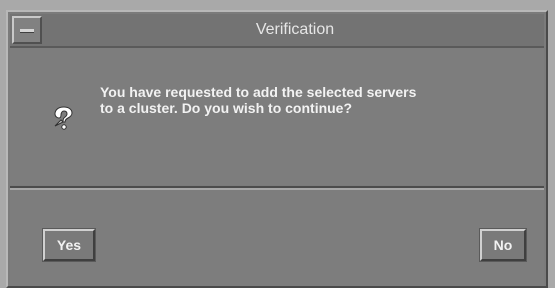 The image size is (555, 288). What do you see at coordinates (63, 118) in the screenshot?
I see `question-icon` at bounding box center [63, 118].